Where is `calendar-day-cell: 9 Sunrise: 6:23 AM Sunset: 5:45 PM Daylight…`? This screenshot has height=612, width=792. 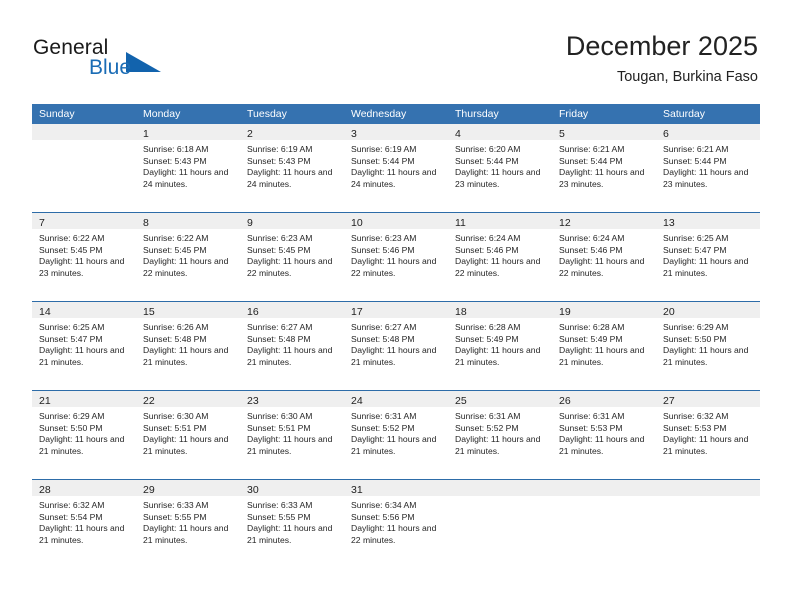
calendar-day-cell: 9 Sunrise: 6:23 AM Sunset: 5:45 PM Daylight… is located at coordinates (292, 257).